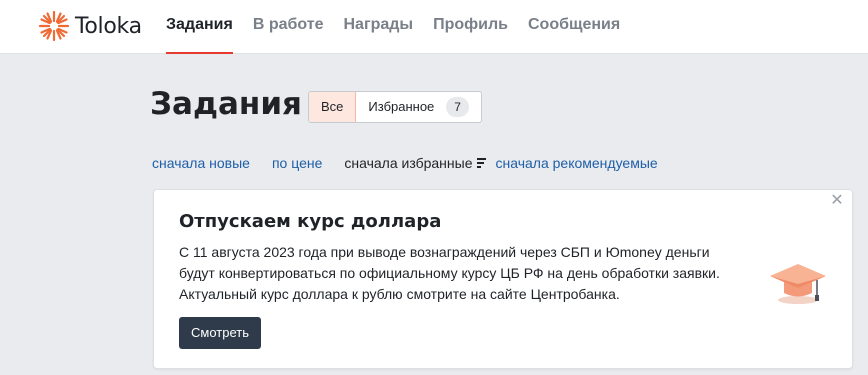 The height and width of the screenshot is (375, 868). Describe the element at coordinates (457, 107) in the screenshot. I see `favorites-count-badge: 7` at that location.